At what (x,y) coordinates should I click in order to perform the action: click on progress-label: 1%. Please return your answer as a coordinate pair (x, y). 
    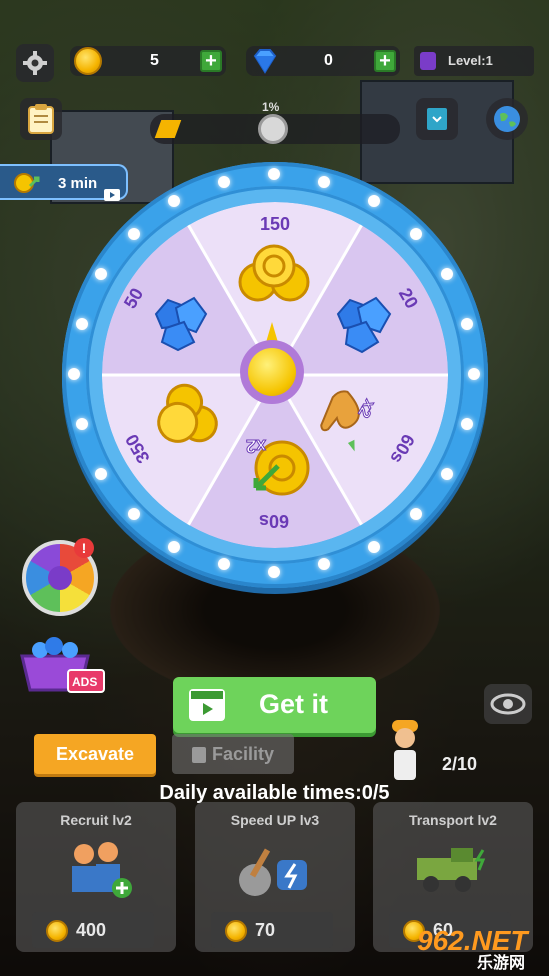
    Looking at the image, I should click on (271, 107).